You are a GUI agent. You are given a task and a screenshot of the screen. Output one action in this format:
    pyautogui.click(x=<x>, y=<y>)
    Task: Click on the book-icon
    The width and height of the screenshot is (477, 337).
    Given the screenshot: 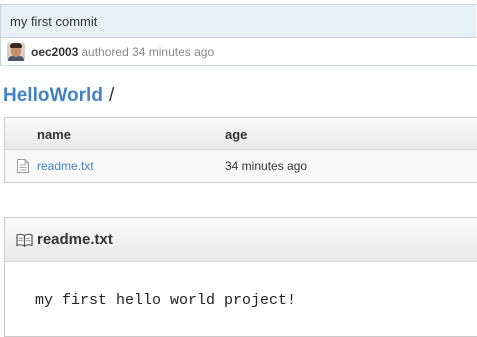 What is the action you would take?
    pyautogui.click(x=24, y=240)
    